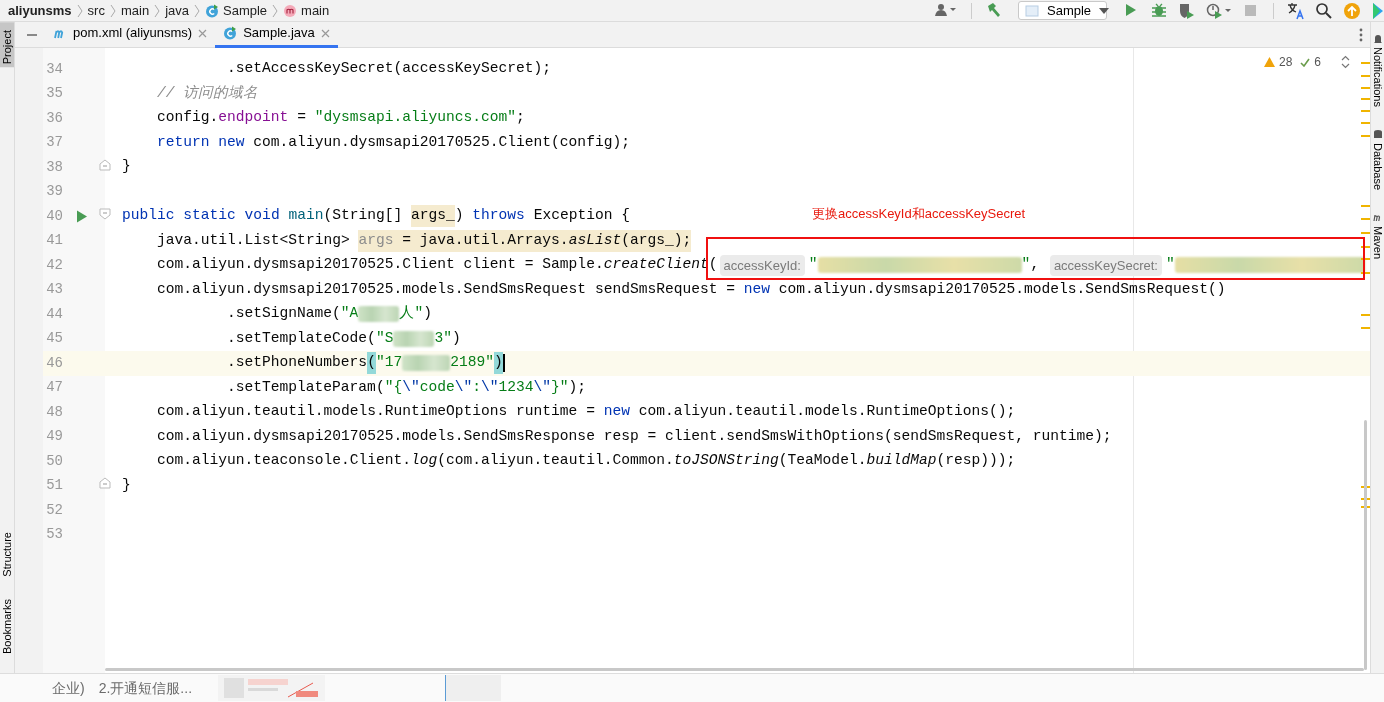 This screenshot has width=1384, height=702. Describe the element at coordinates (7, 554) in the screenshot. I see `tool-window-tab: Structure` at that location.